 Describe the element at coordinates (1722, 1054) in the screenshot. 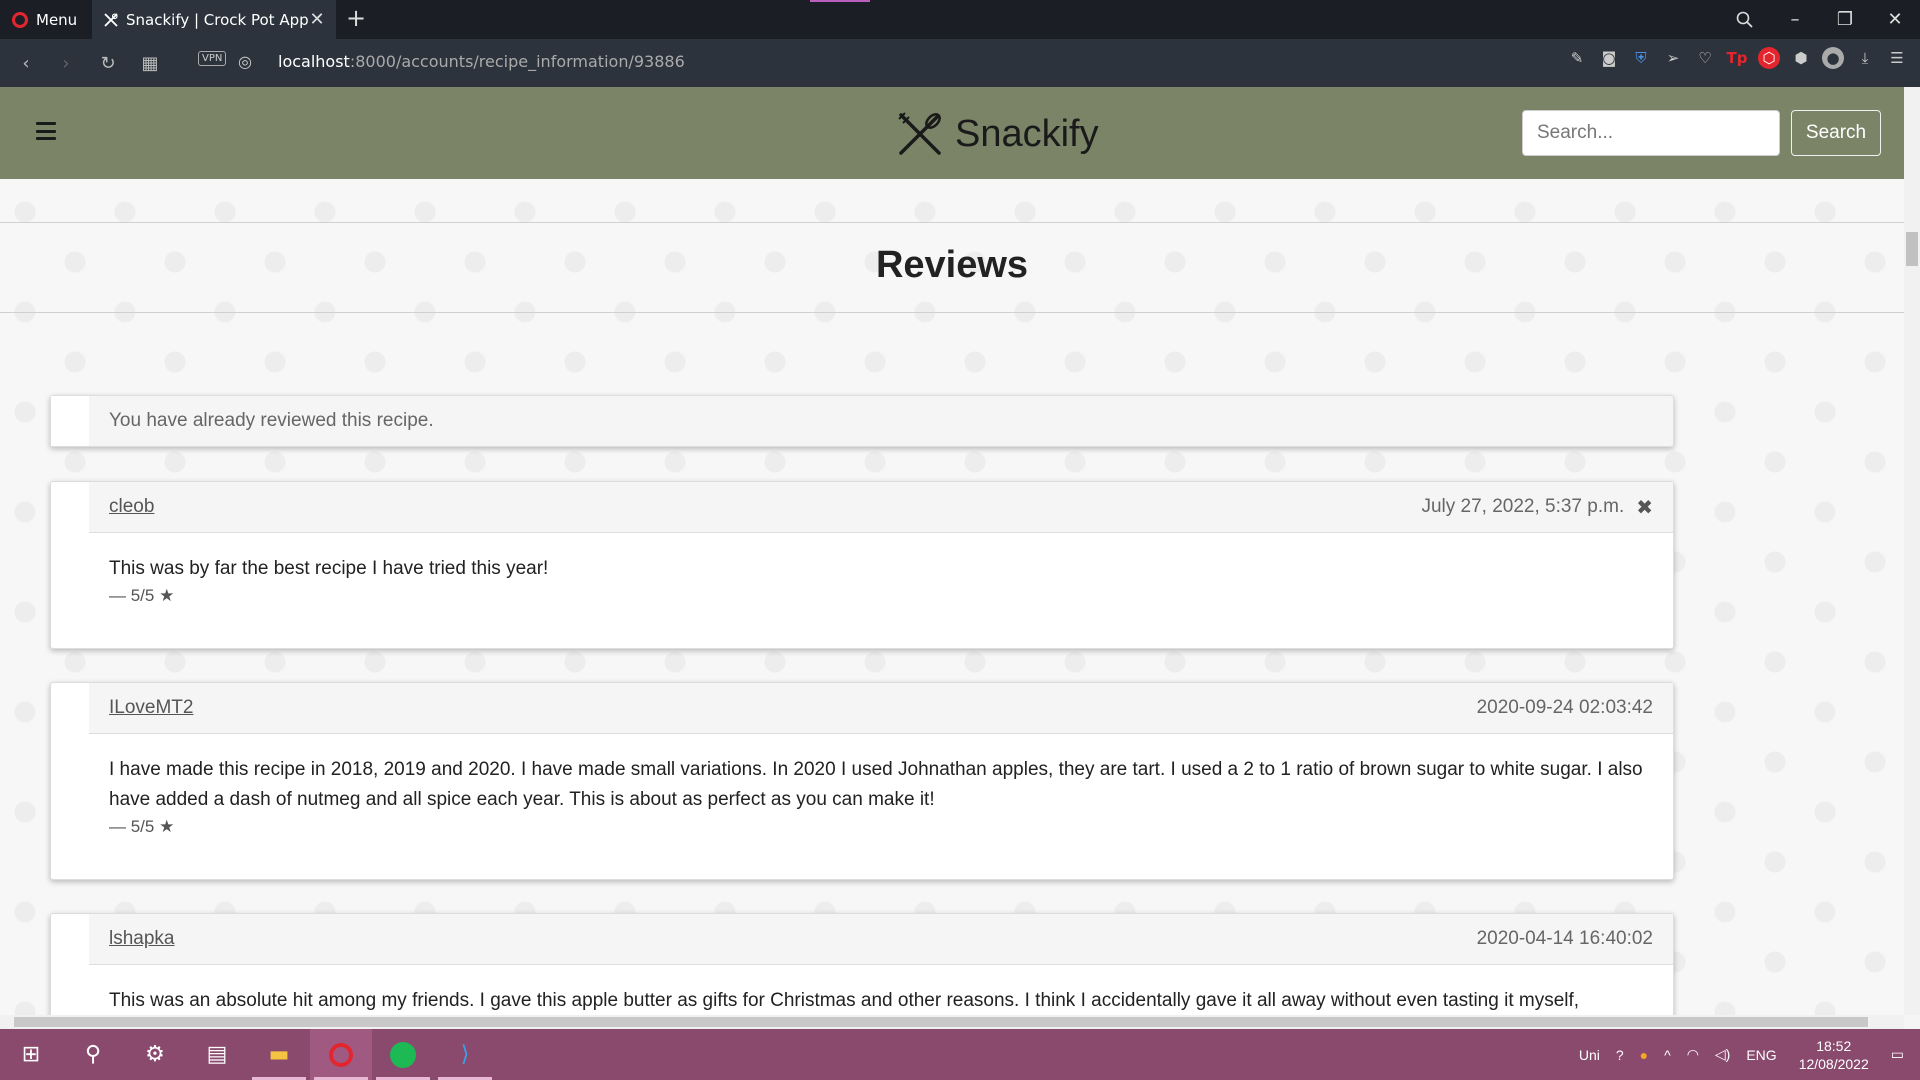

I see `volume-icon: ◁)` at that location.